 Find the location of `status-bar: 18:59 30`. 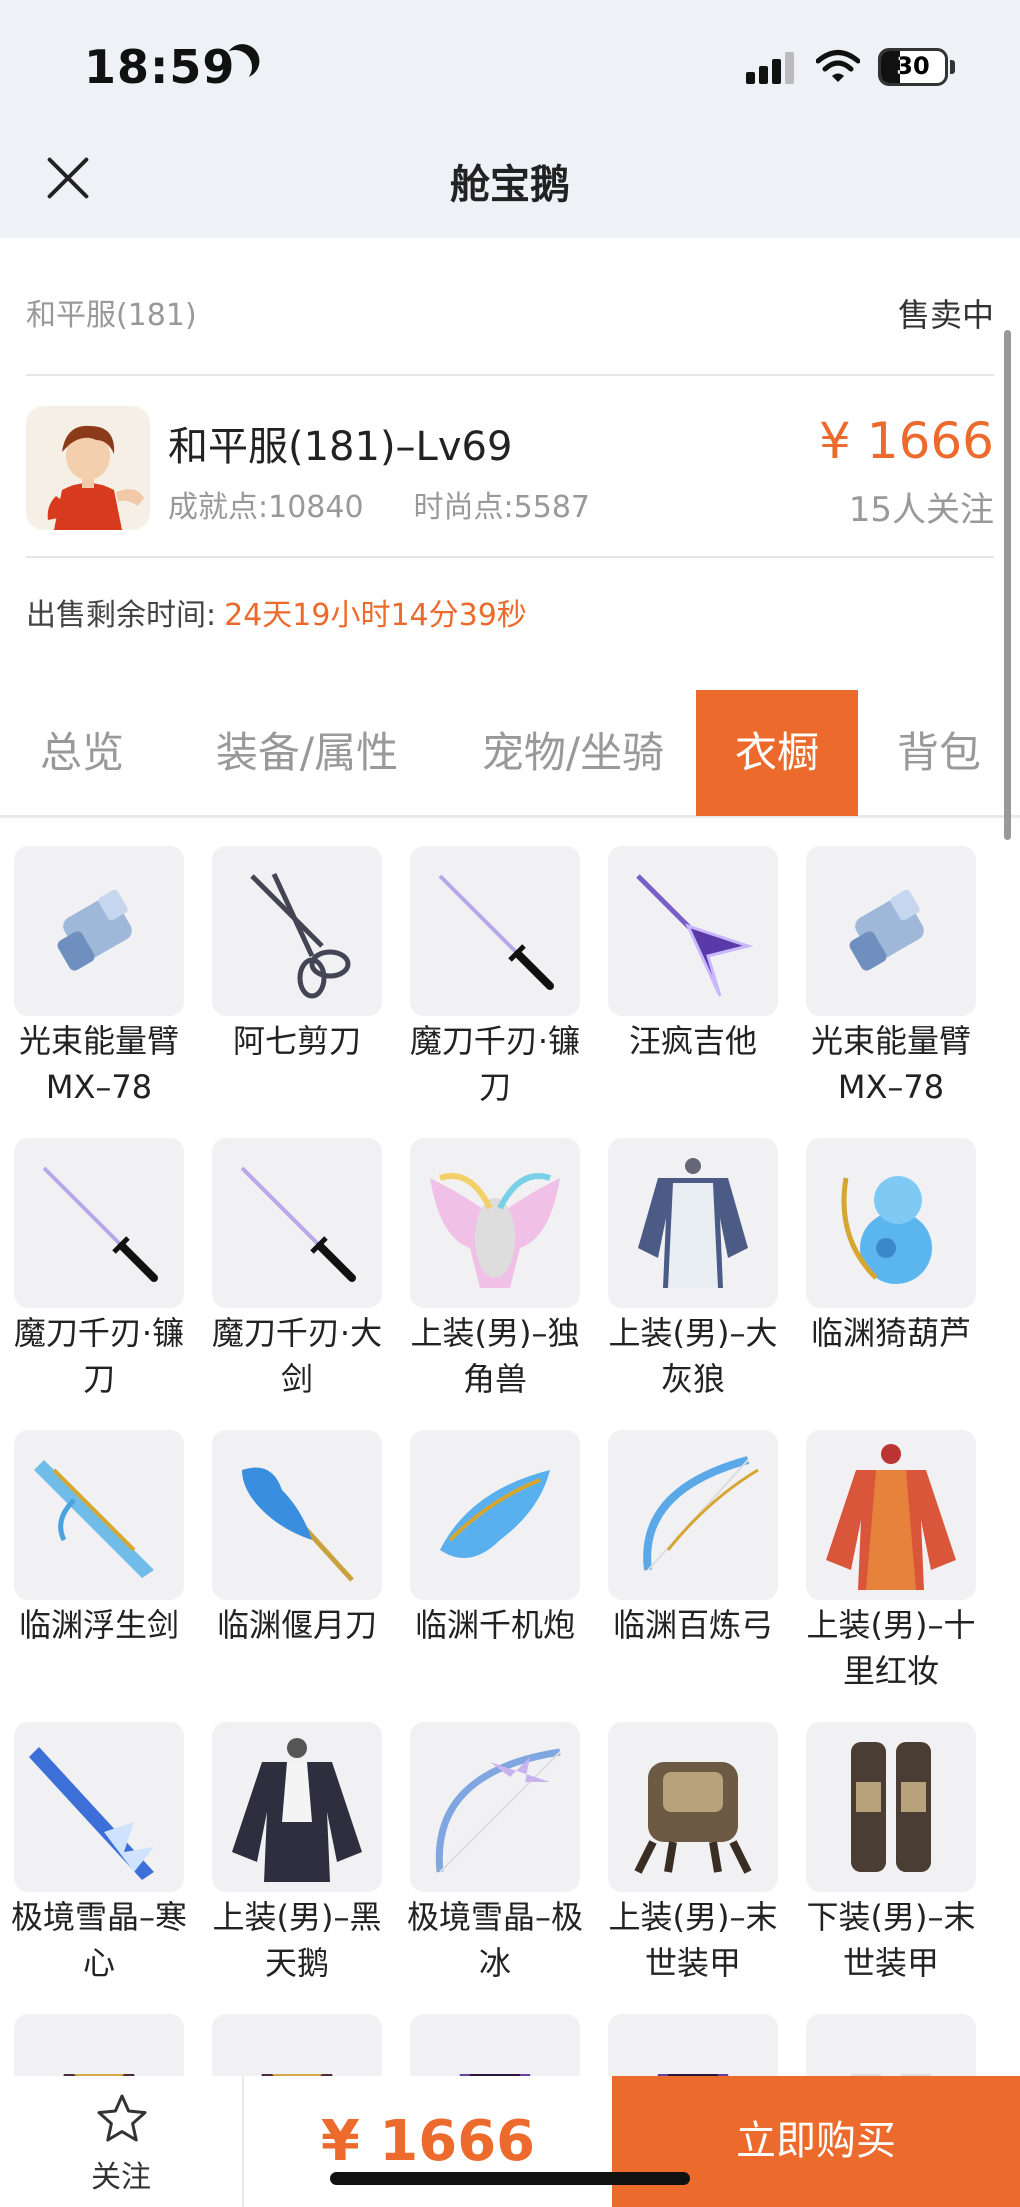

status-bar: 18:59 30 is located at coordinates (510, 65).